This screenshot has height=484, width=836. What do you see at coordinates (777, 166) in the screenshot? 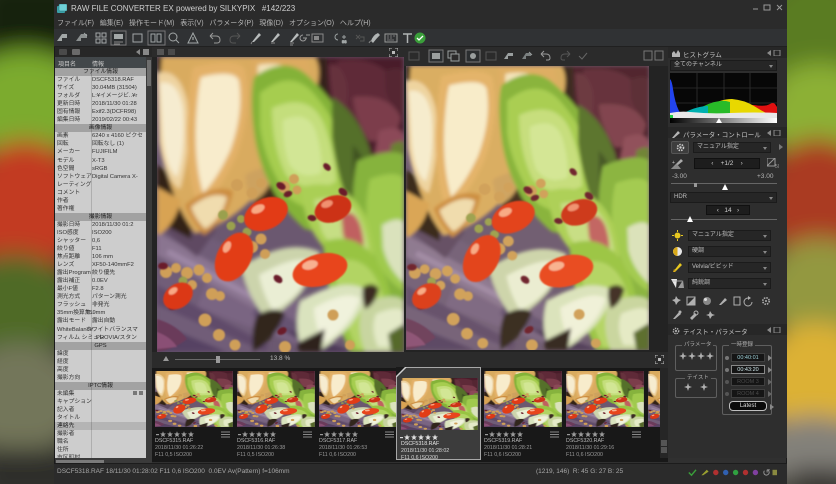
I see `svg-text: 50` at bounding box center [777, 166].